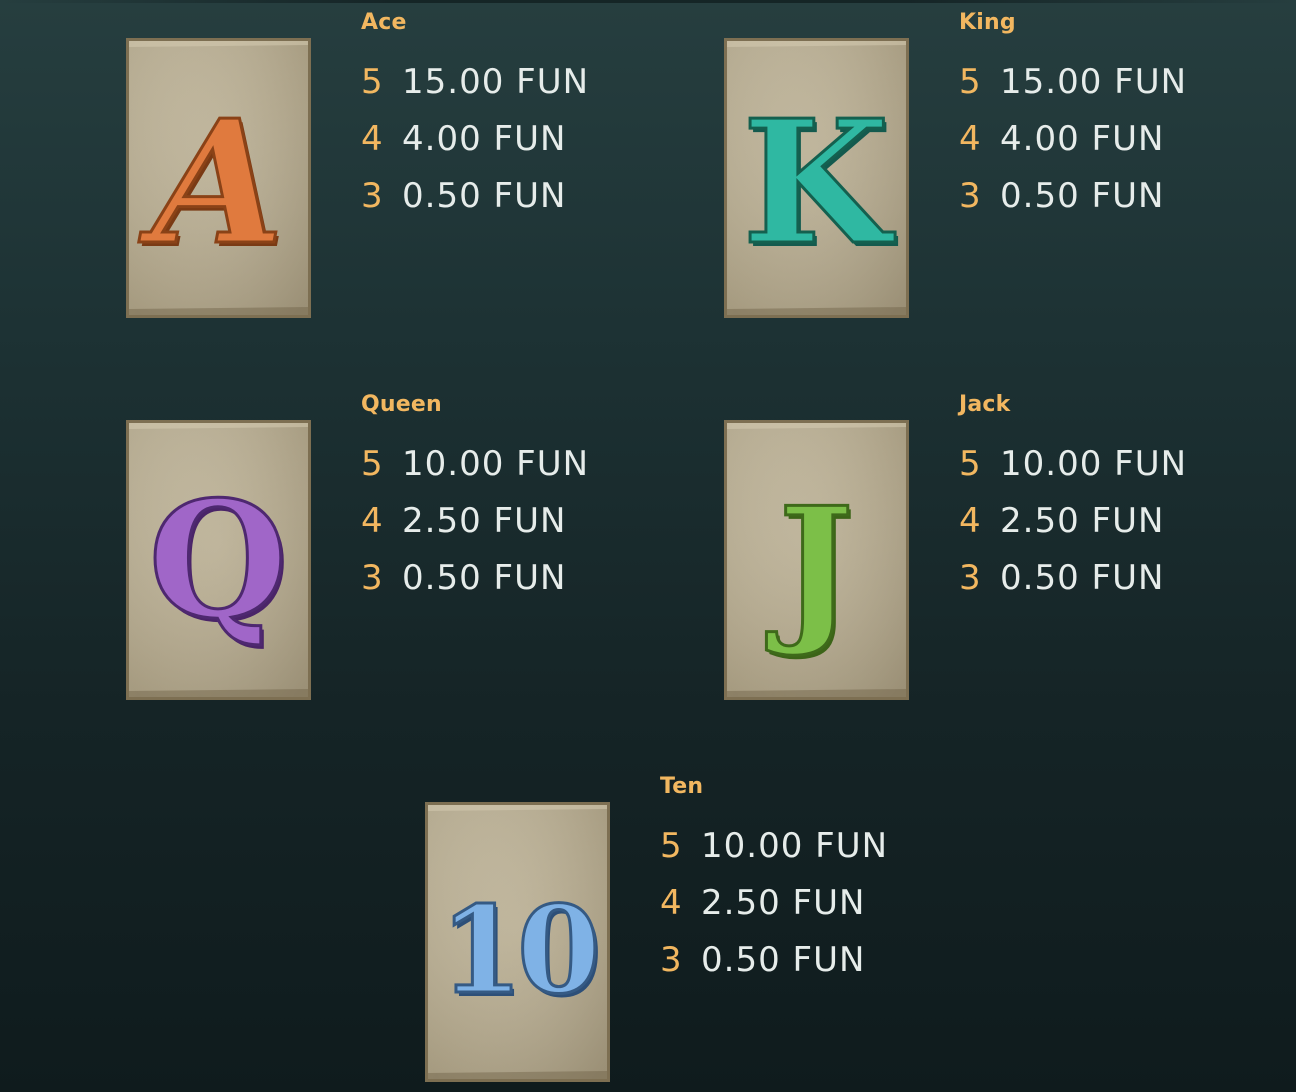  What do you see at coordinates (987, 22) in the screenshot?
I see `symbol-name: King` at bounding box center [987, 22].